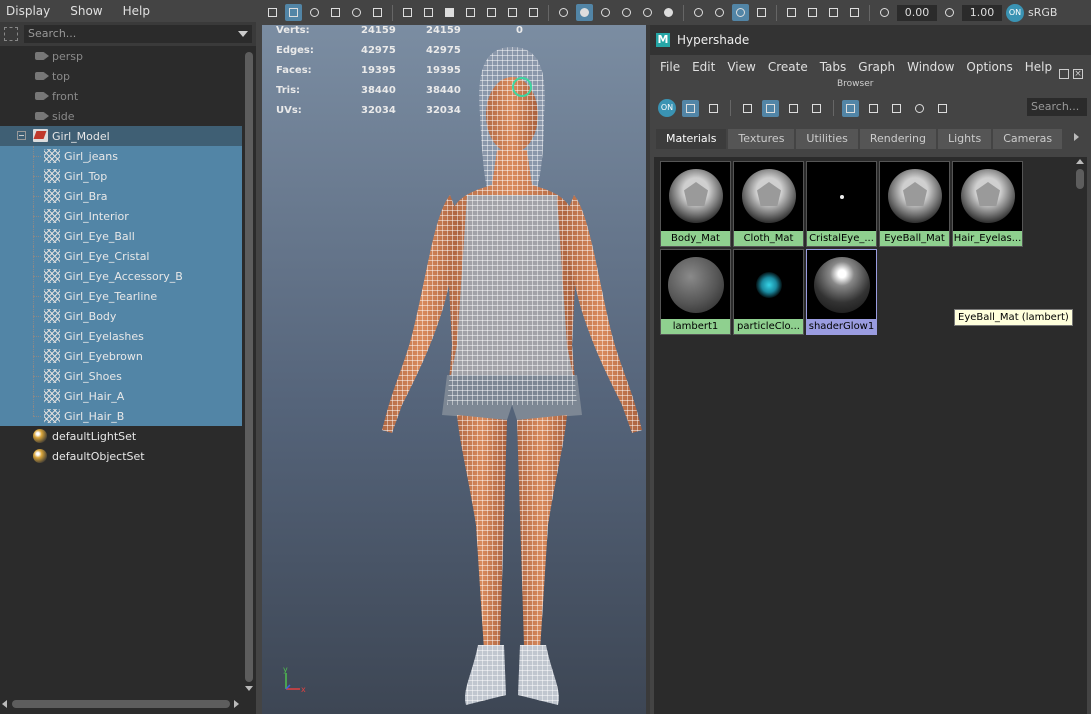  I want to click on outliner-item-girl-eye-ball: Girl_Eye_Ball, so click(121, 236).